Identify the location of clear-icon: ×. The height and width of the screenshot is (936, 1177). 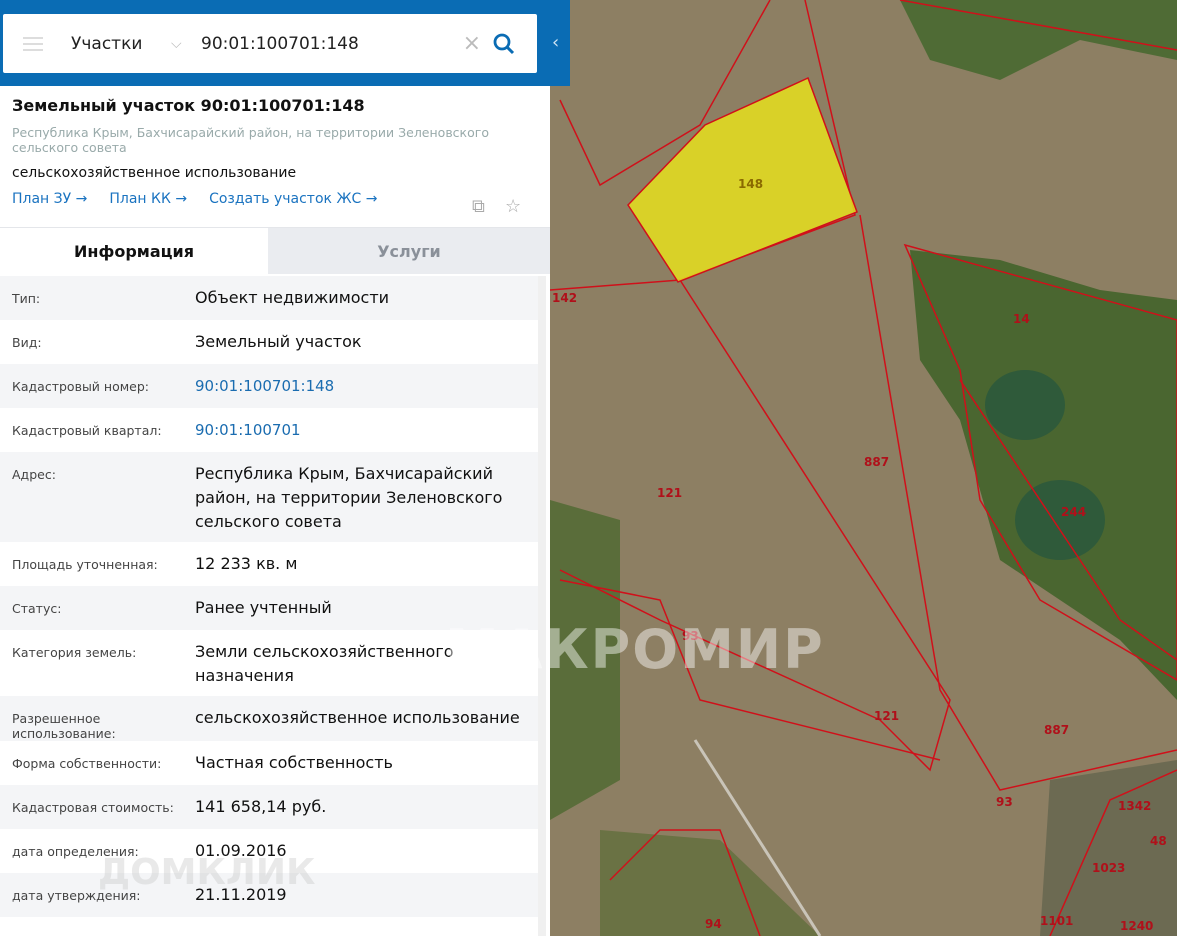
(472, 43).